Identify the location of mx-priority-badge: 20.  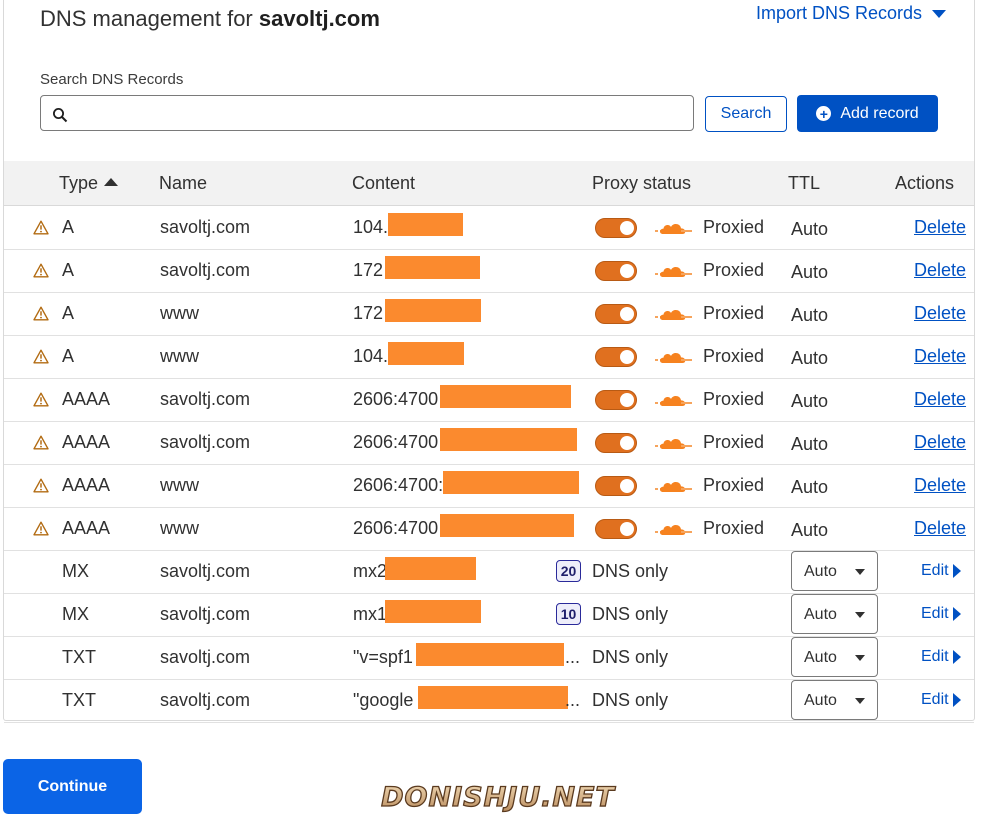
(568, 571).